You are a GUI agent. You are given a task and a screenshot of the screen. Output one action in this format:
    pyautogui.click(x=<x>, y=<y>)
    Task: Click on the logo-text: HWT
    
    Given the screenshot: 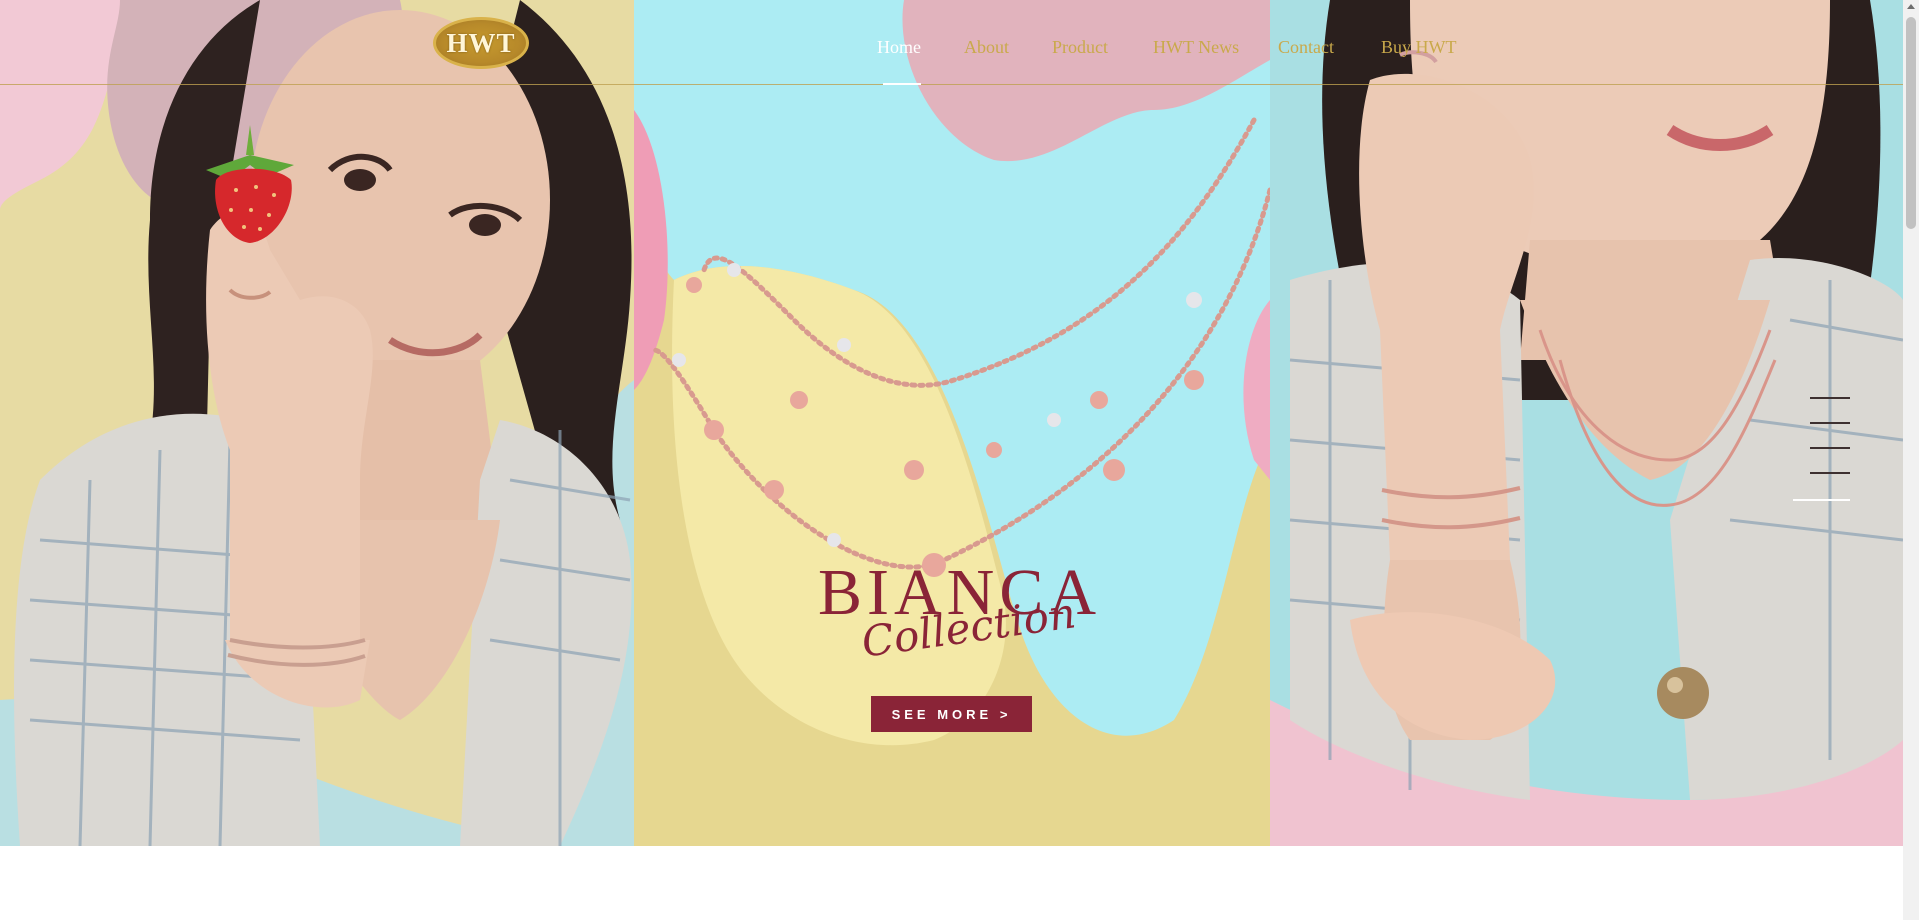 What is the action you would take?
    pyautogui.click(x=481, y=42)
    